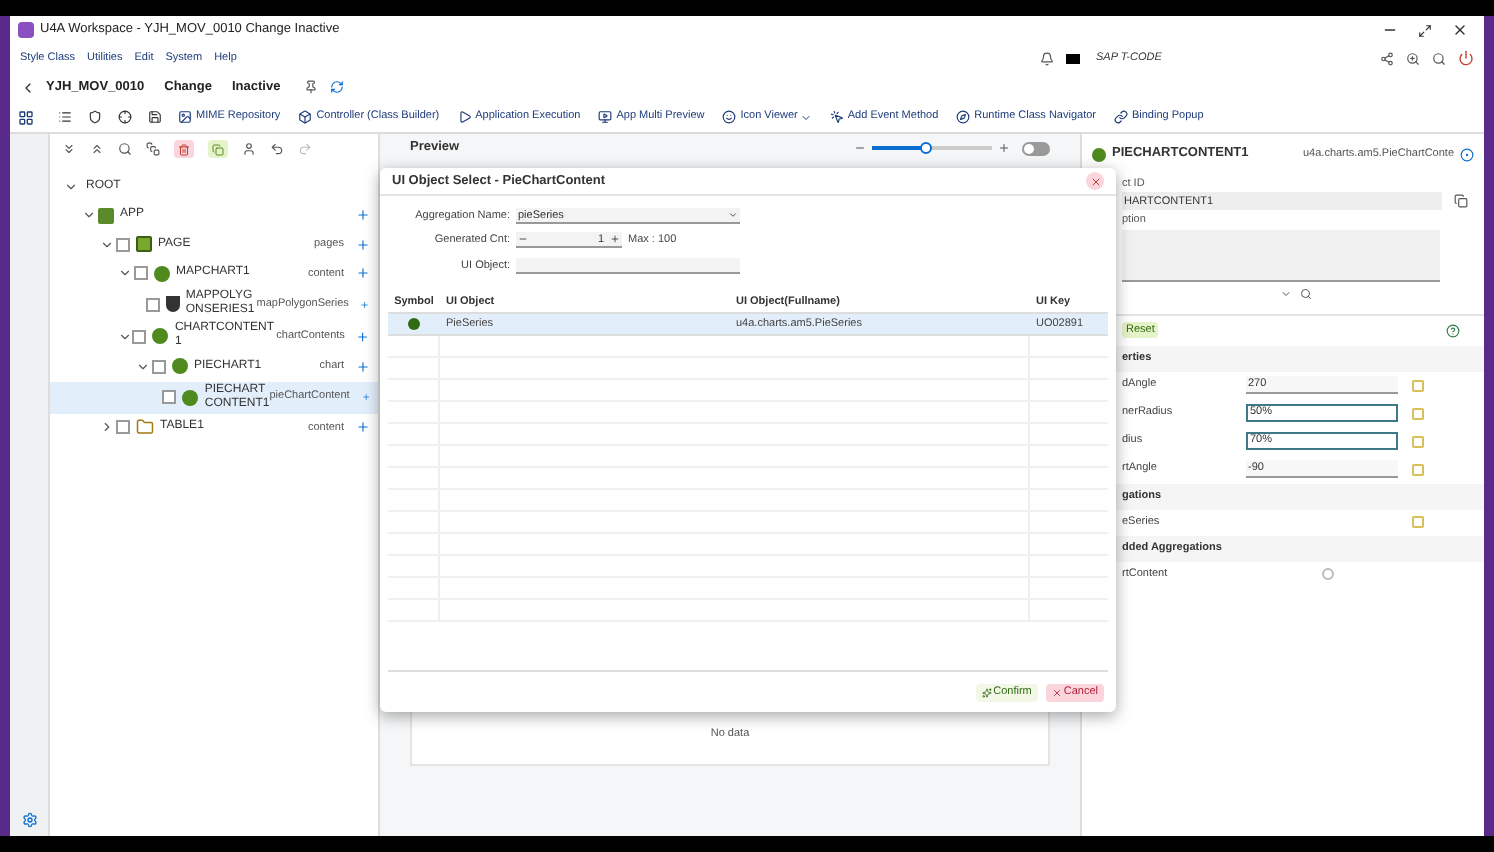 Image resolution: width=1494 pixels, height=852 pixels. Describe the element at coordinates (65, 117) in the screenshot. I see `list-icon` at that location.